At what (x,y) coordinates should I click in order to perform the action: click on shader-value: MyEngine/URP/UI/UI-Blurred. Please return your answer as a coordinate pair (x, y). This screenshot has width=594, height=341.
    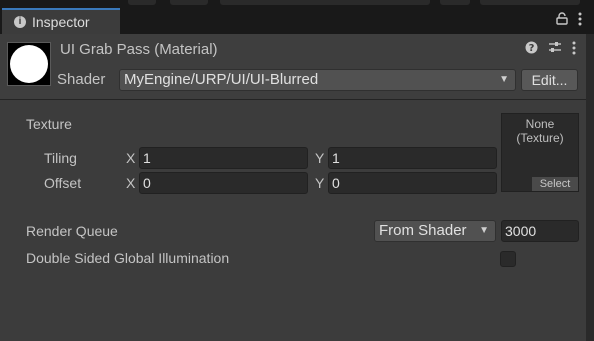
    Looking at the image, I should click on (221, 79).